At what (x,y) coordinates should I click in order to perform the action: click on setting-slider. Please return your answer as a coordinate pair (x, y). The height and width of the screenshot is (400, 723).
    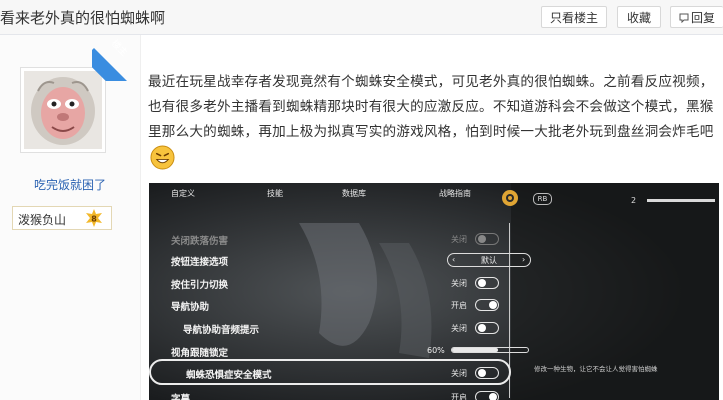
    Looking at the image, I should click on (490, 350).